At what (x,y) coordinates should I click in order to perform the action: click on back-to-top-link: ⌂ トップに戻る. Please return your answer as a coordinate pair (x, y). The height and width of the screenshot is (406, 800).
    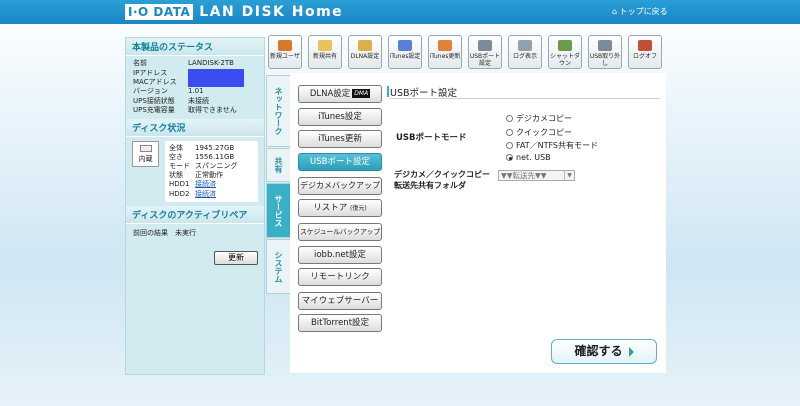
    Looking at the image, I should click on (640, 11).